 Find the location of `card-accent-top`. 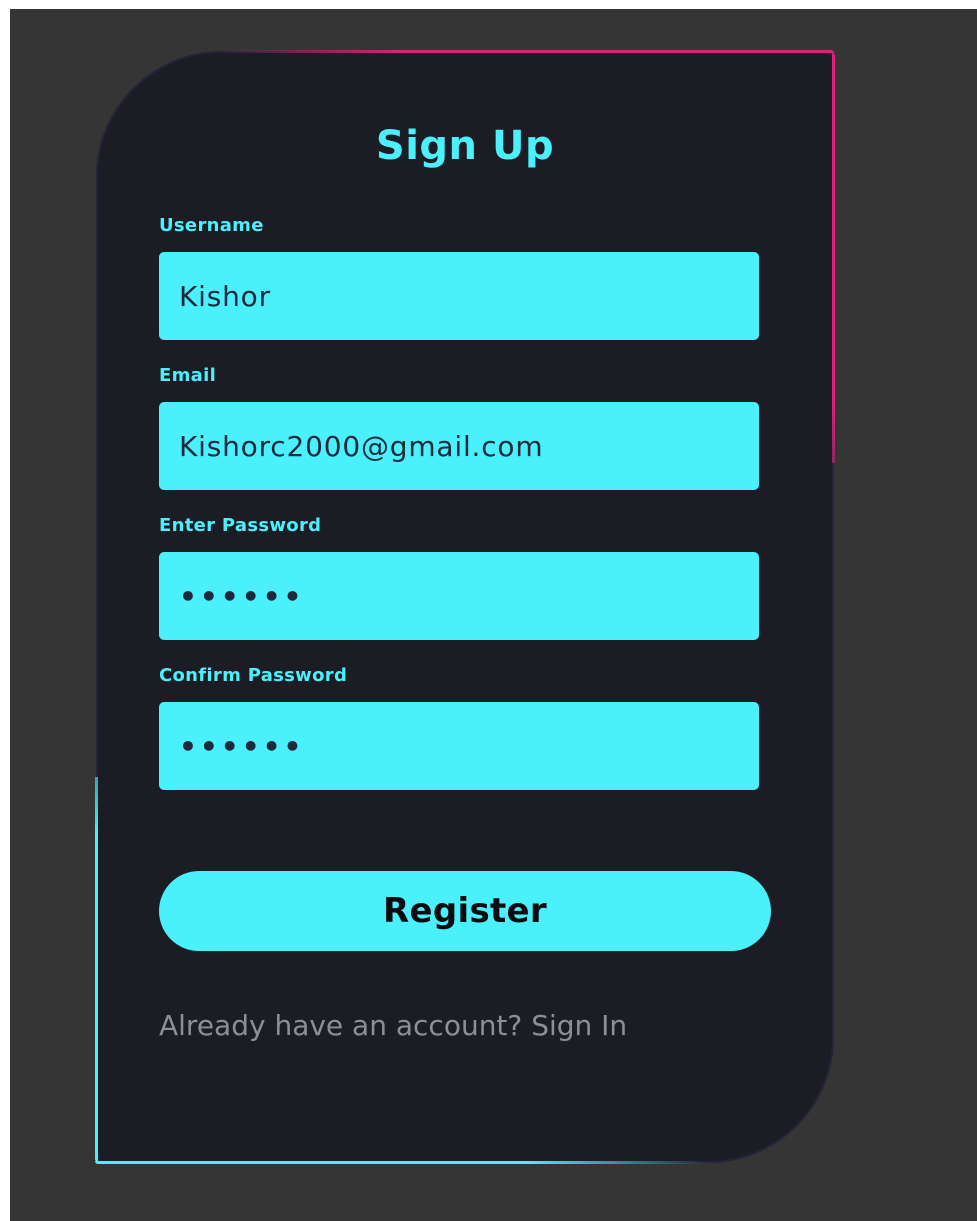

card-accent-top is located at coordinates (527, 51).